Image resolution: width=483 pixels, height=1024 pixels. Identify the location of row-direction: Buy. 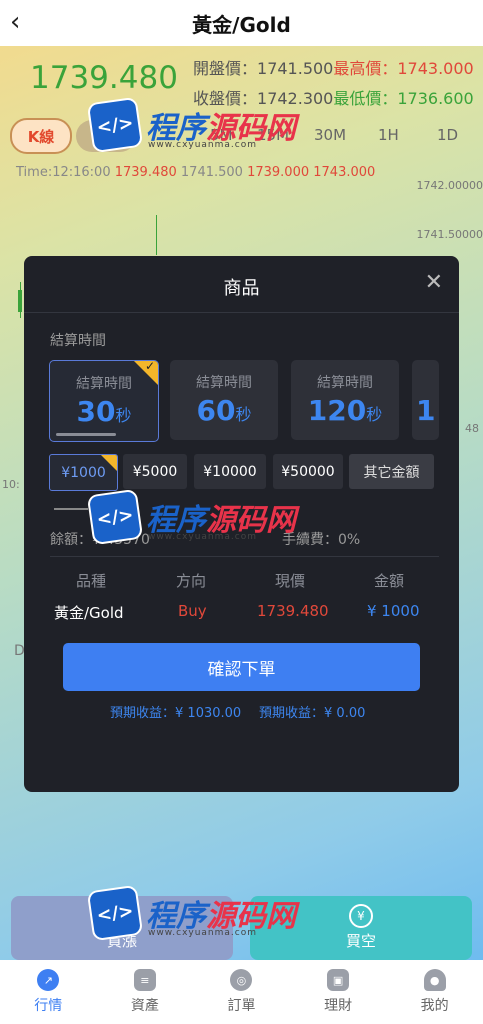
(192, 611).